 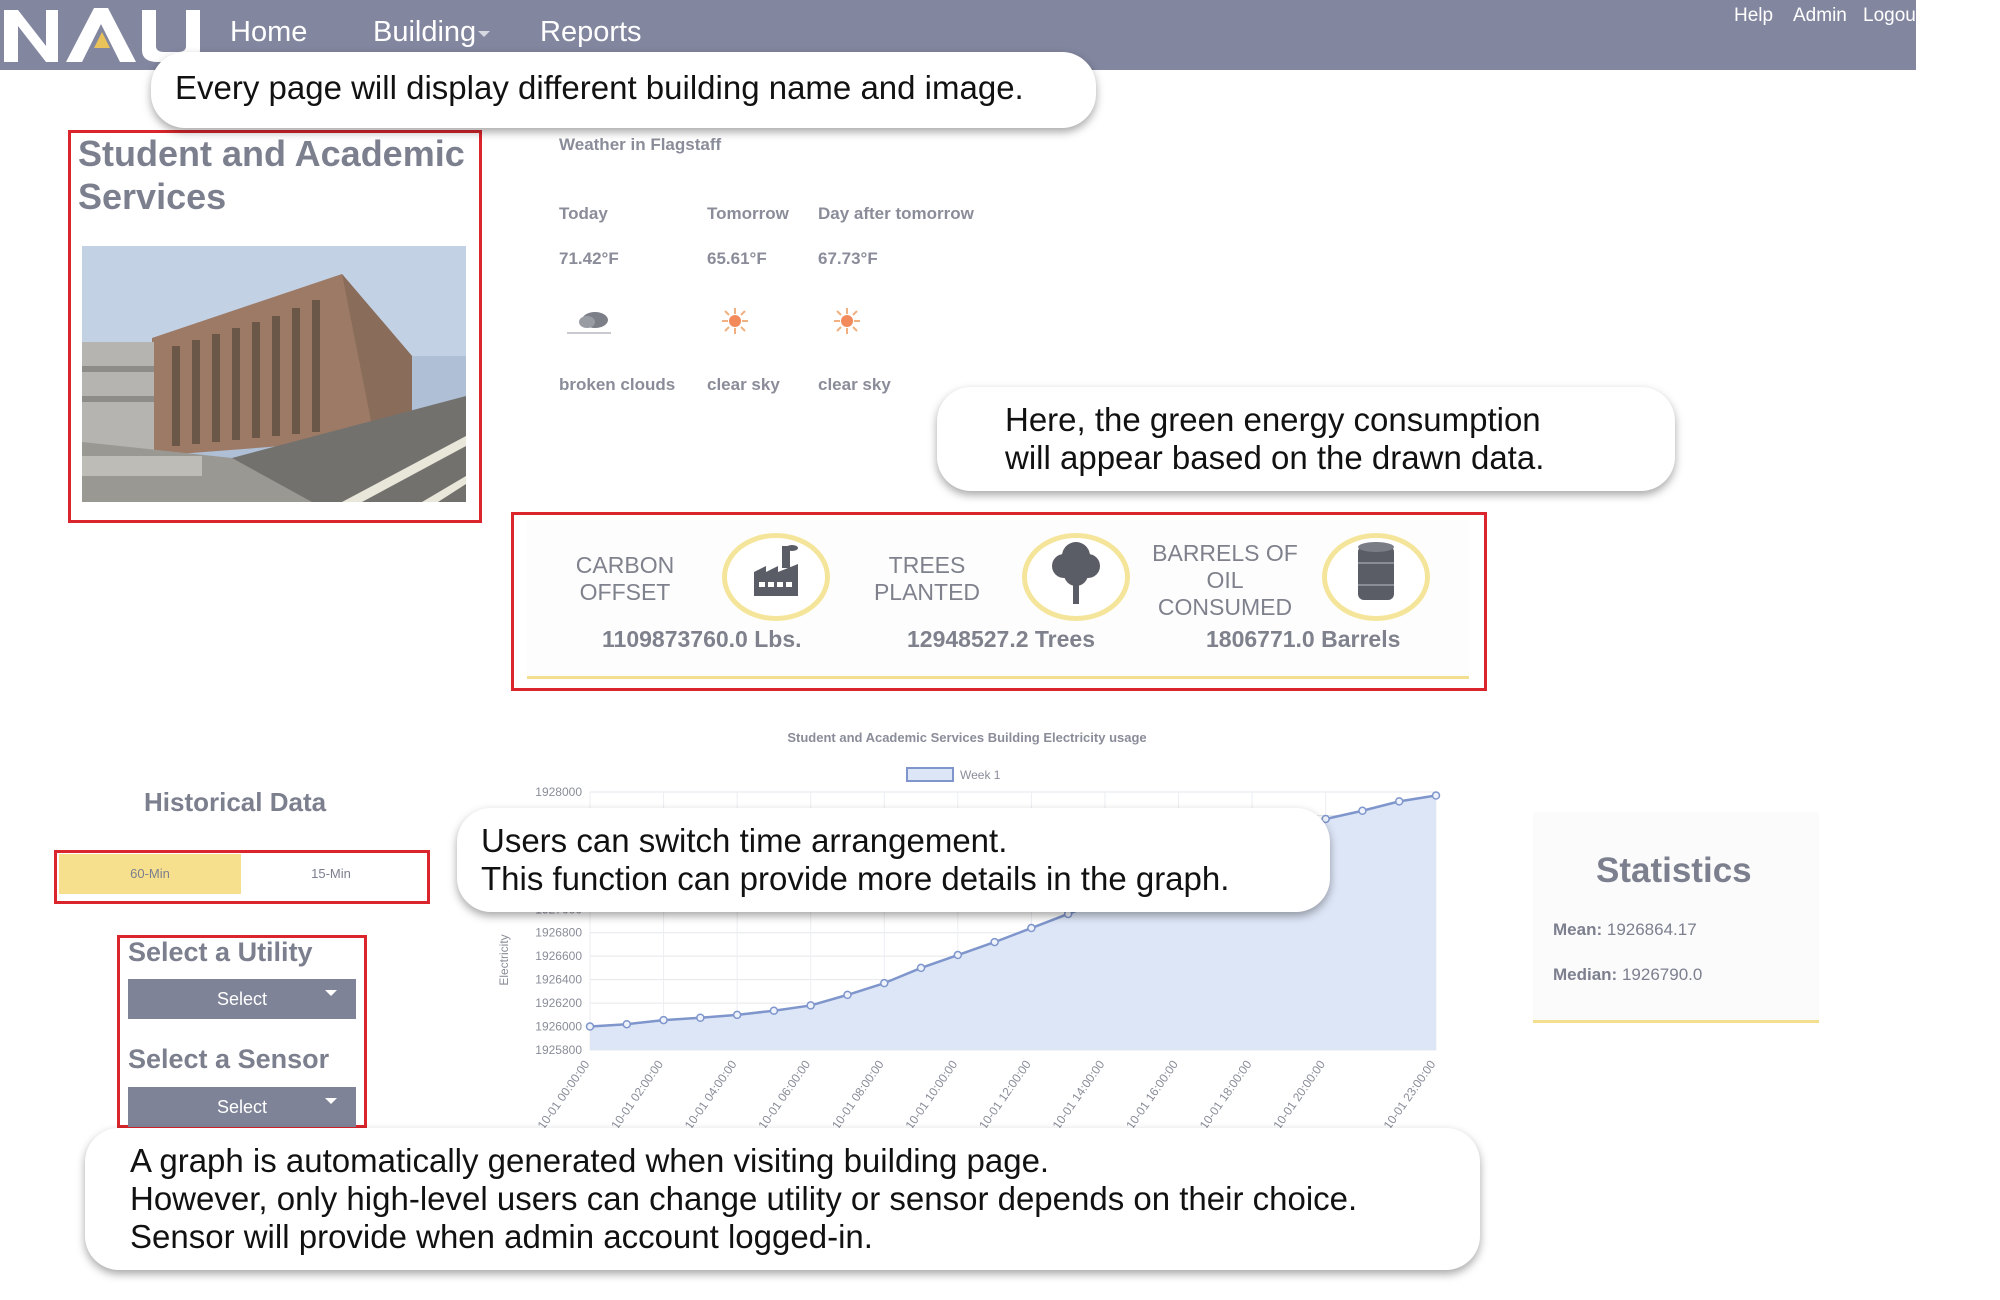 What do you see at coordinates (558, 956) in the screenshot?
I see `y-tick-label: 1926600` at bounding box center [558, 956].